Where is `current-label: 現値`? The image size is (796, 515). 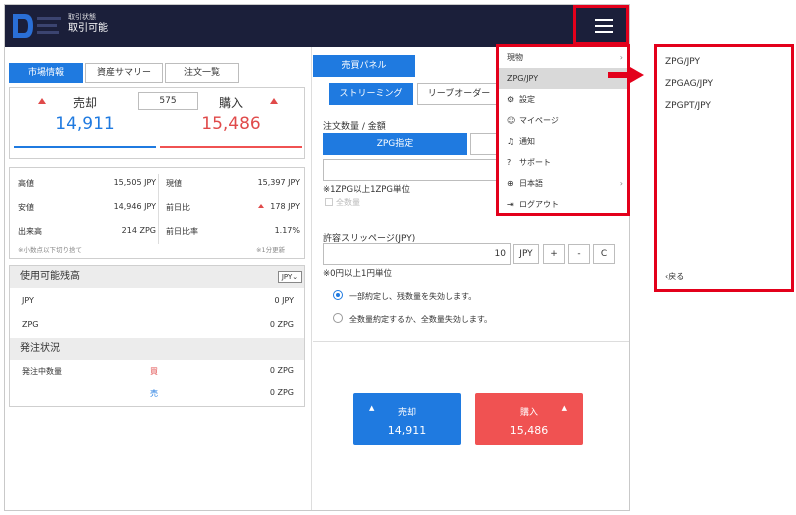
current-label: 現値 is located at coordinates (174, 183).